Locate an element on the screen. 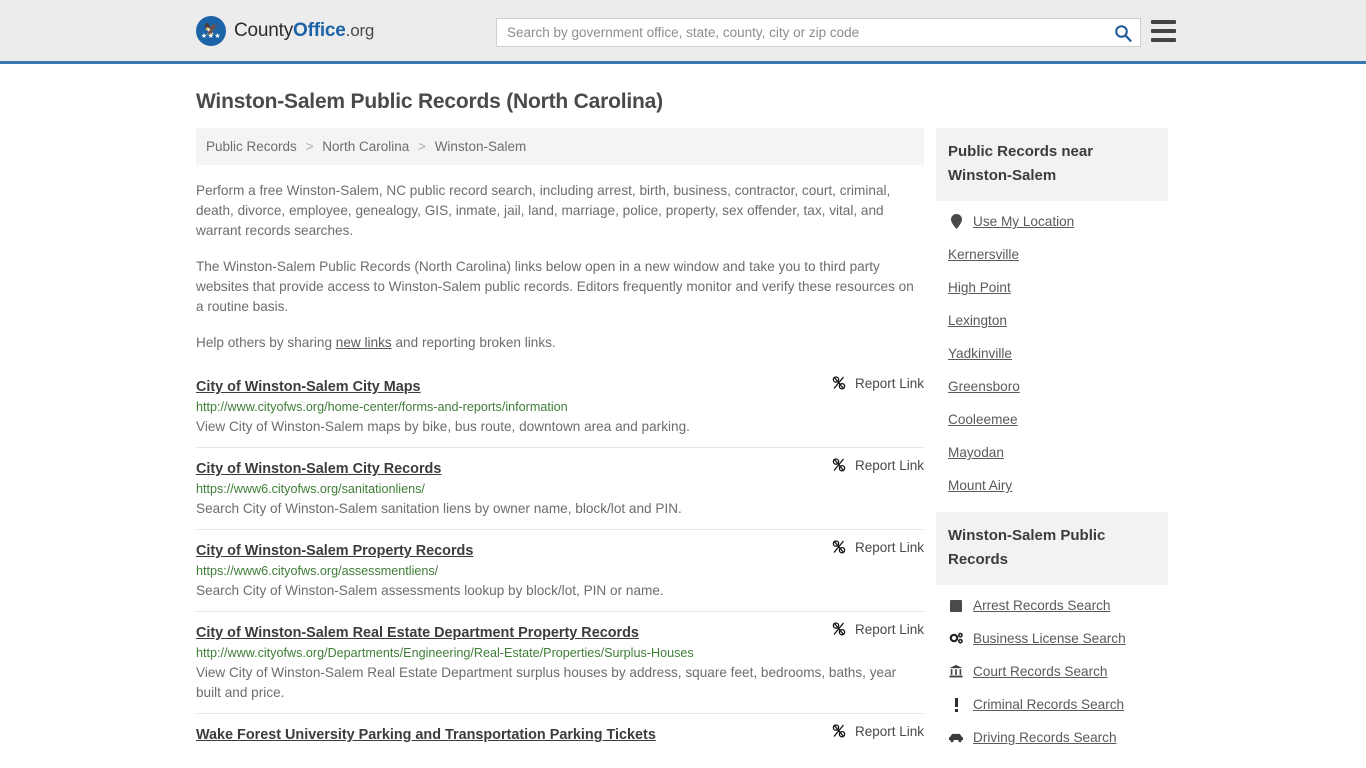 Image resolution: width=1366 pixels, height=768 pixels. sidebar-item-use-my-location: Use My Location is located at coordinates (1052, 221).